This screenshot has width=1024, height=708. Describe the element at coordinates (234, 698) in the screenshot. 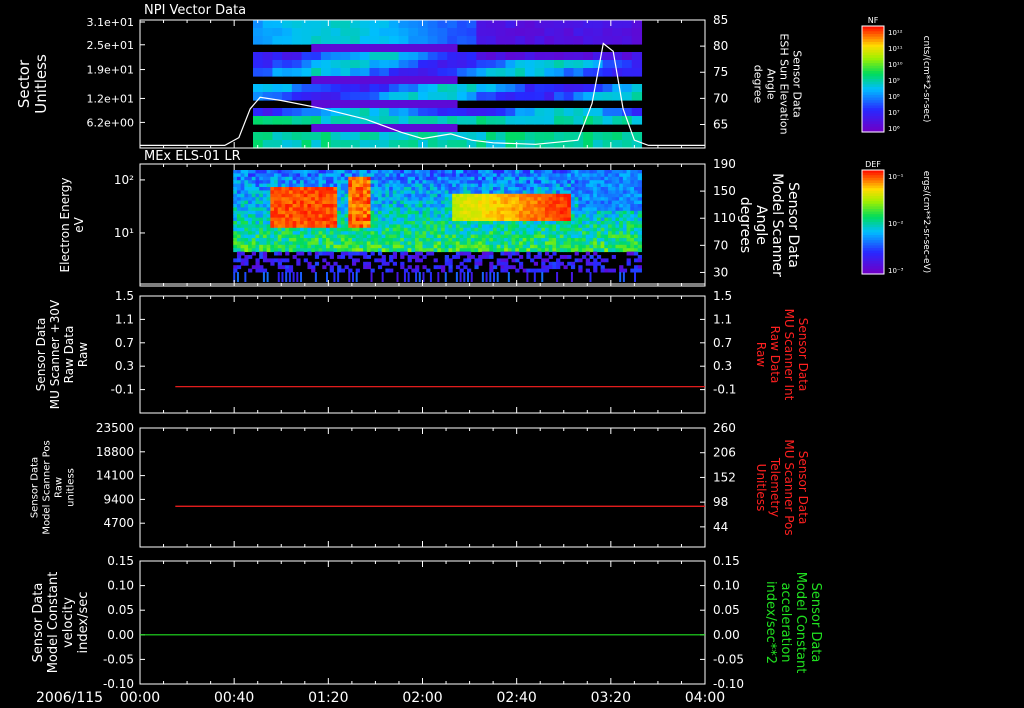

I see `time-axis-tick-label: 00:40` at that location.